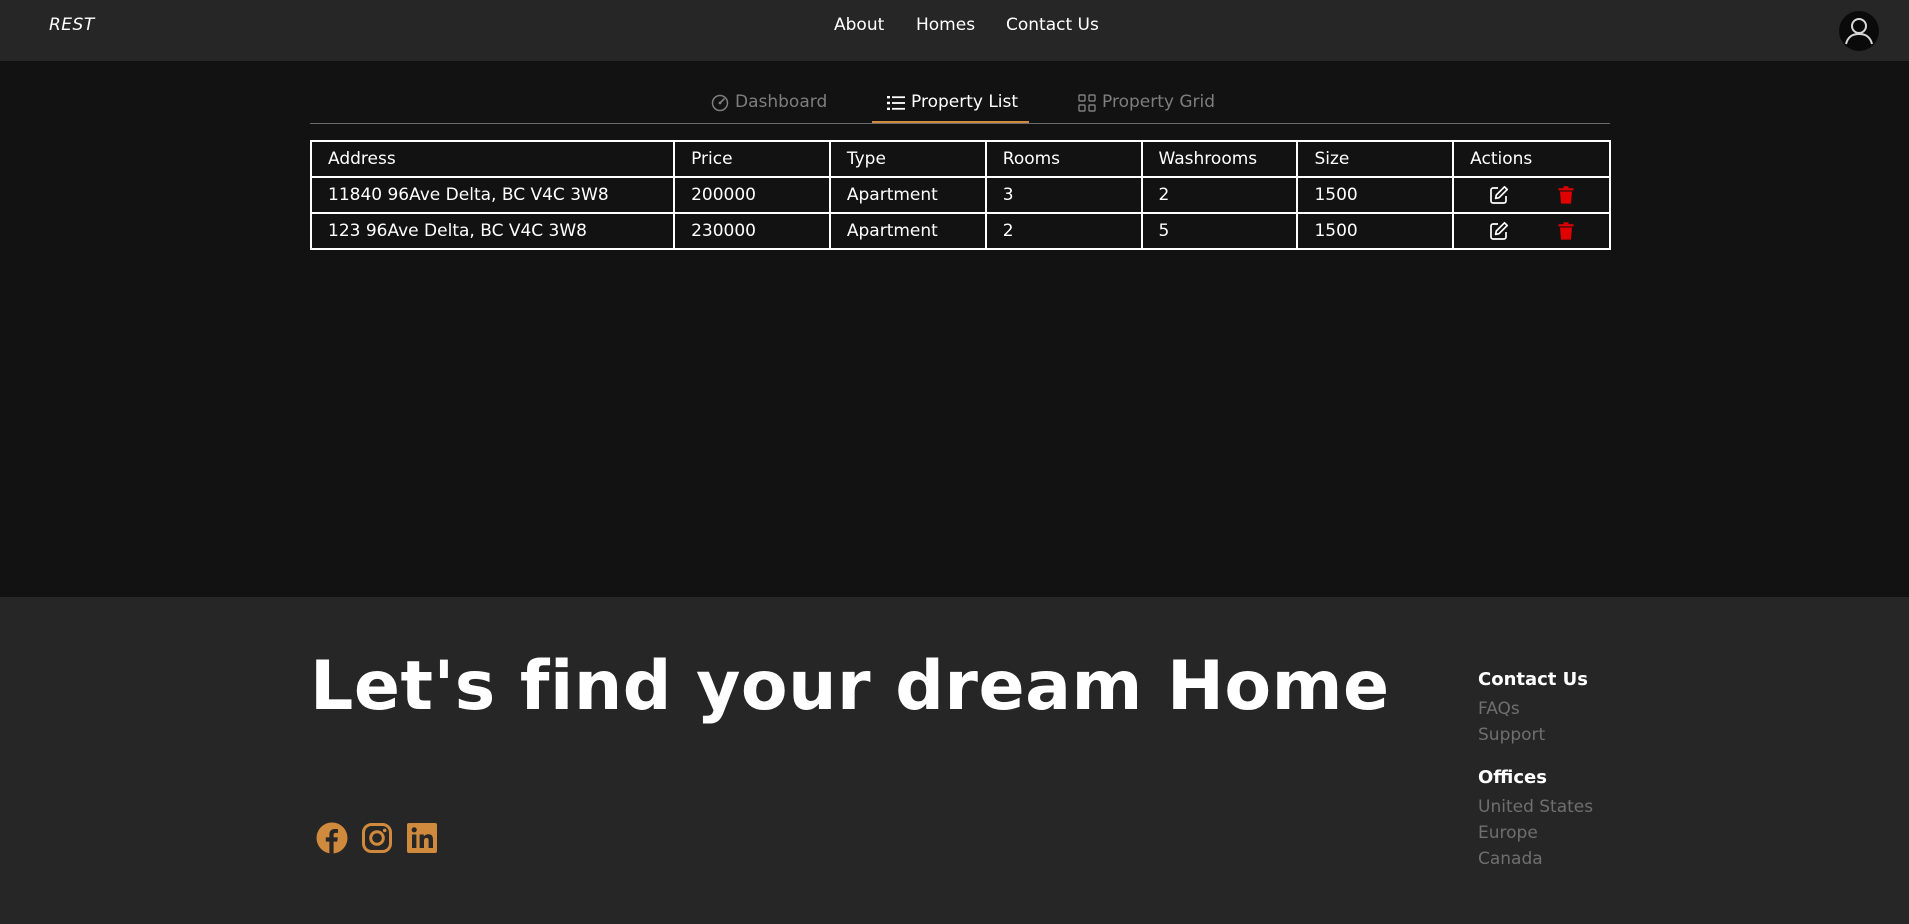 The height and width of the screenshot is (924, 1909). I want to click on column-header-rooms: Rooms, so click(1063, 159).